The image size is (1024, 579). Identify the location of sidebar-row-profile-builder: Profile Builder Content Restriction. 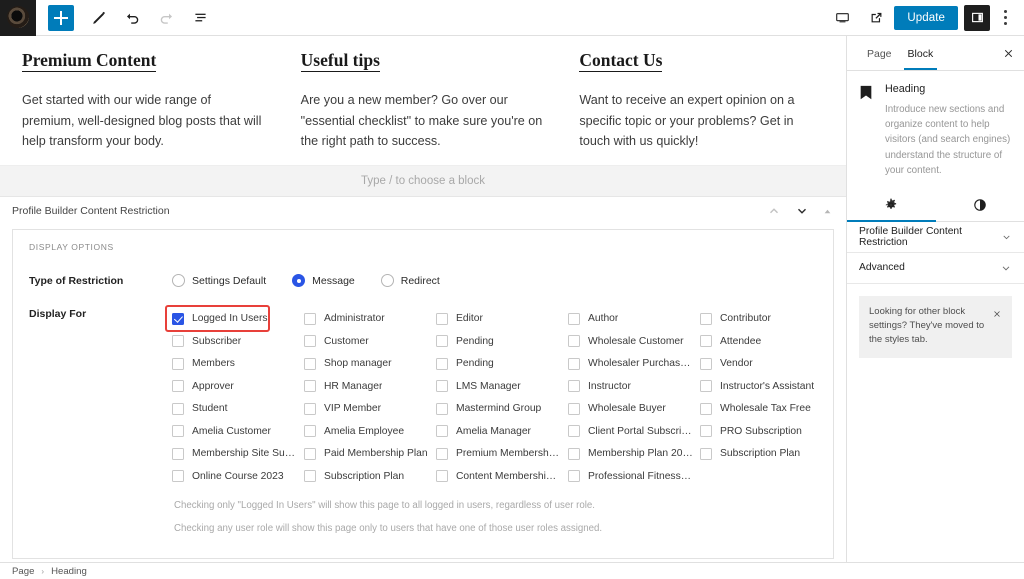
(935, 237).